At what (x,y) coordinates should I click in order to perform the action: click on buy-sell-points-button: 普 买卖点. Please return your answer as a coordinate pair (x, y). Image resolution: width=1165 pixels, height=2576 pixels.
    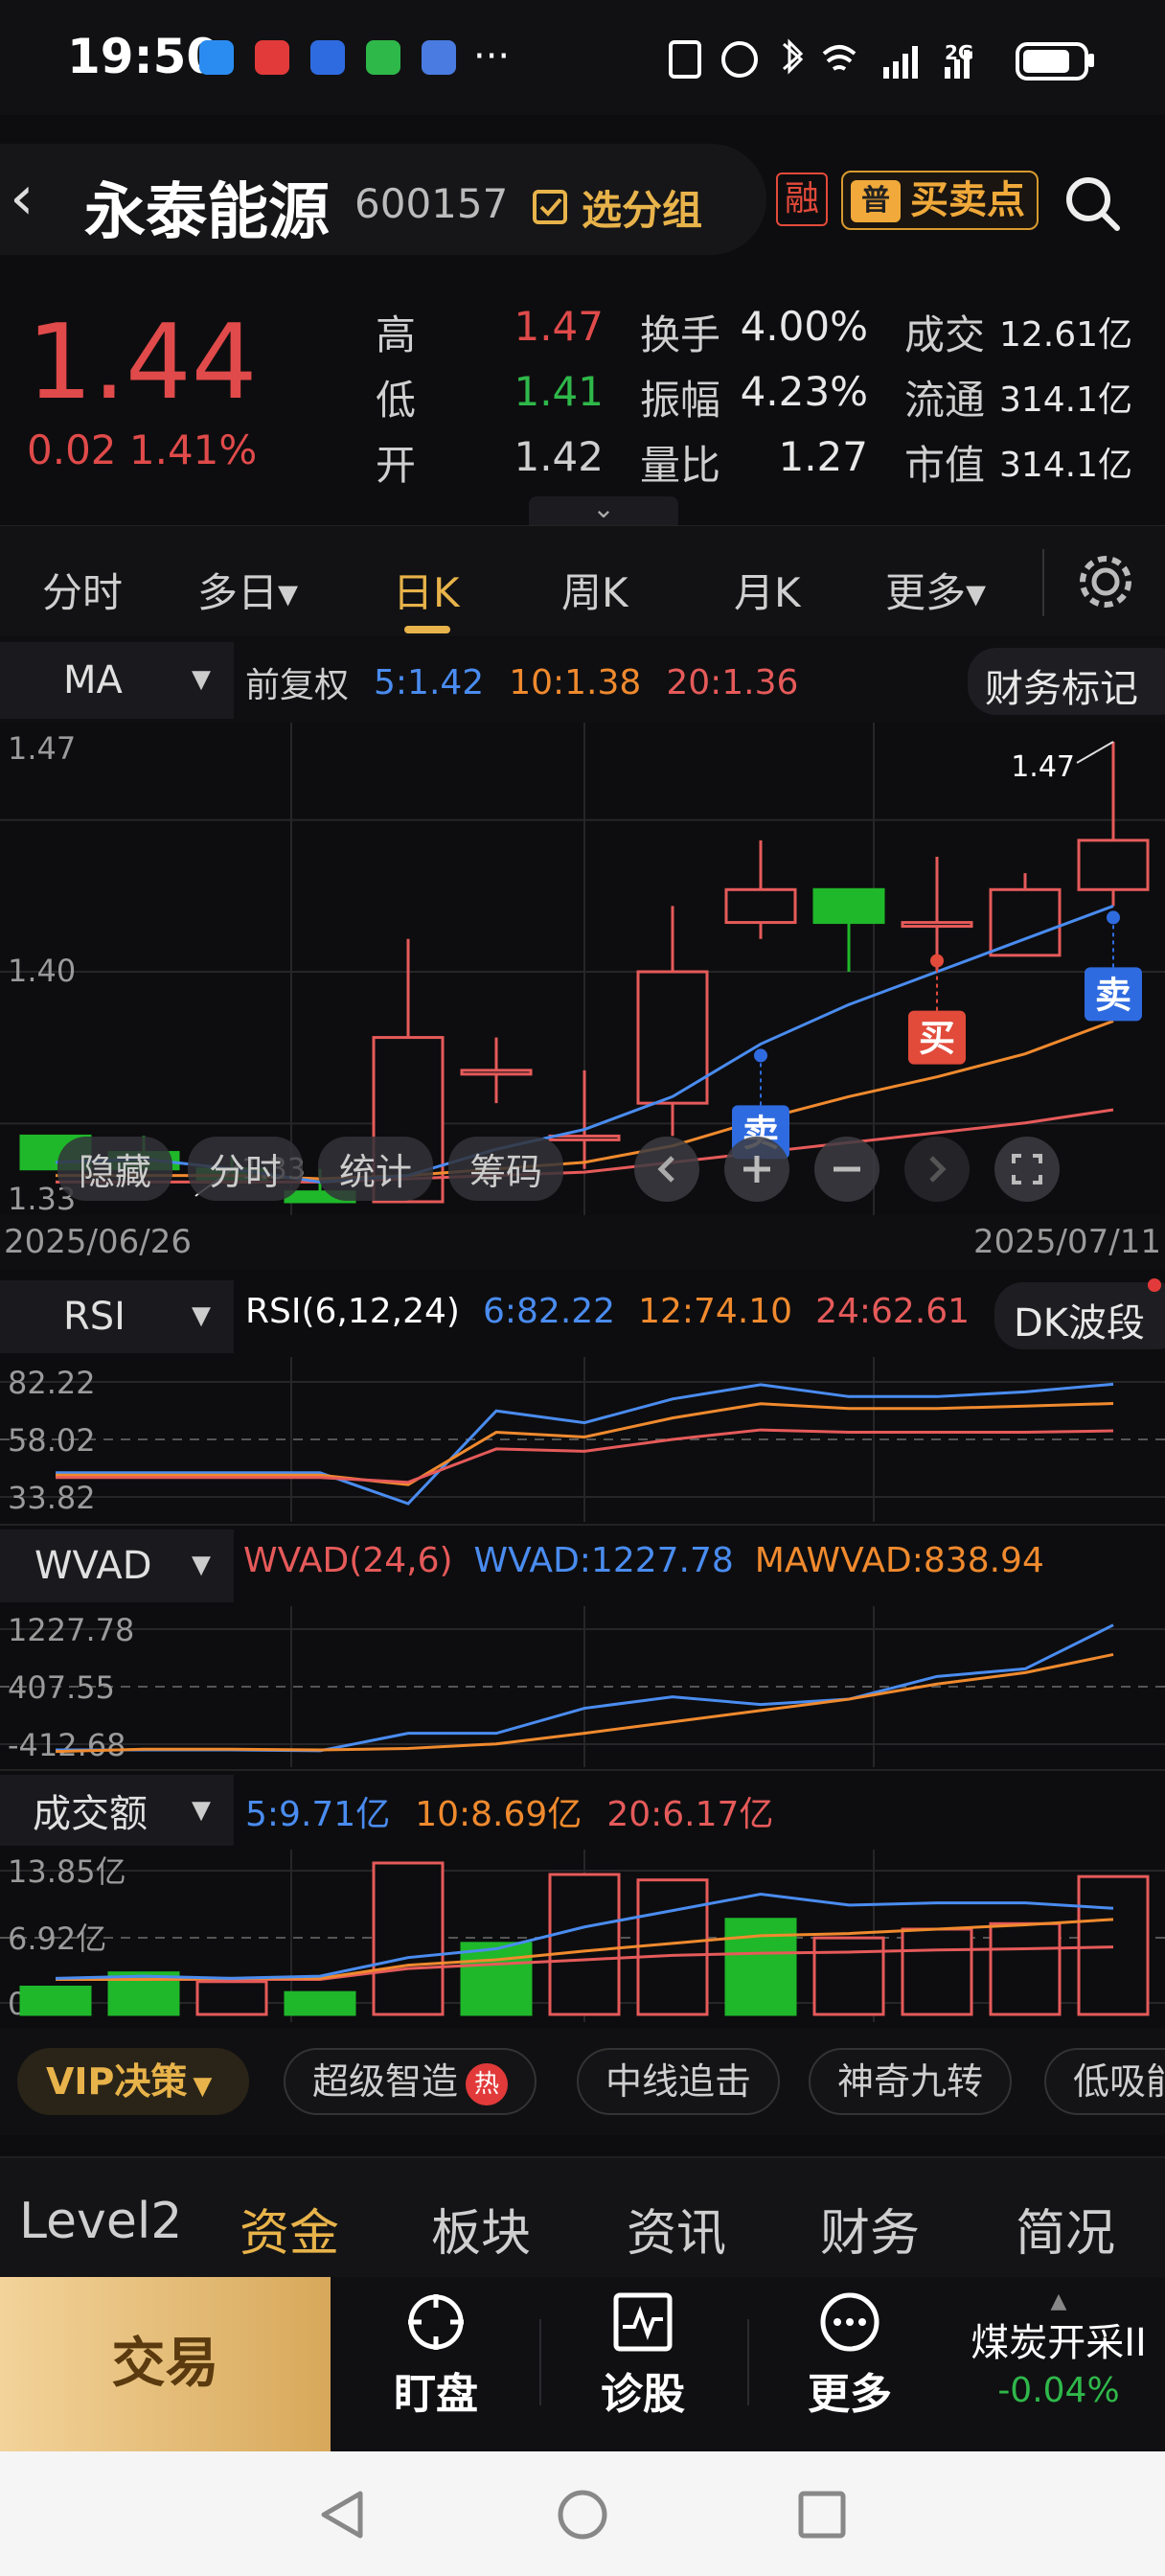
    Looking at the image, I should click on (940, 200).